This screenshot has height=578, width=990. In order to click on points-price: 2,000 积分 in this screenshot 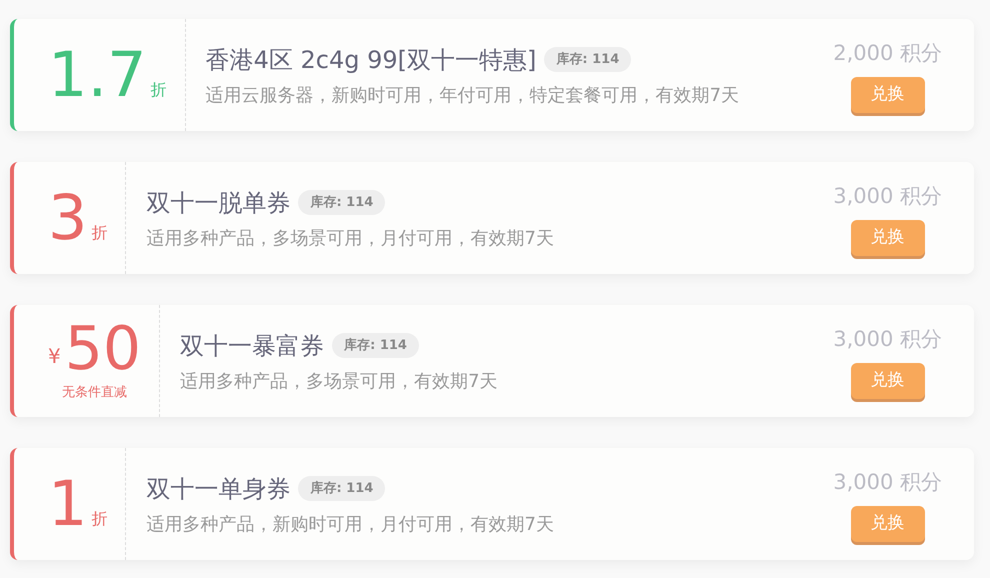, I will do `click(887, 53)`.